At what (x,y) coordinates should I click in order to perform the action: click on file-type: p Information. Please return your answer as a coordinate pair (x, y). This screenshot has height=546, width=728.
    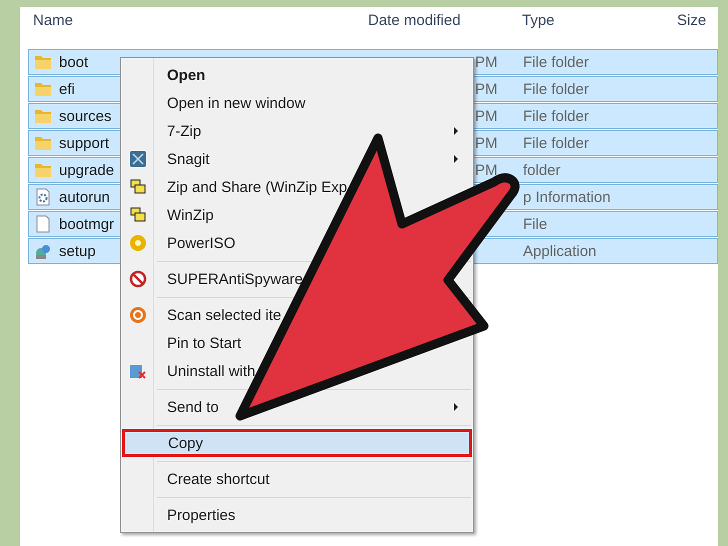
    Looking at the image, I should click on (567, 197).